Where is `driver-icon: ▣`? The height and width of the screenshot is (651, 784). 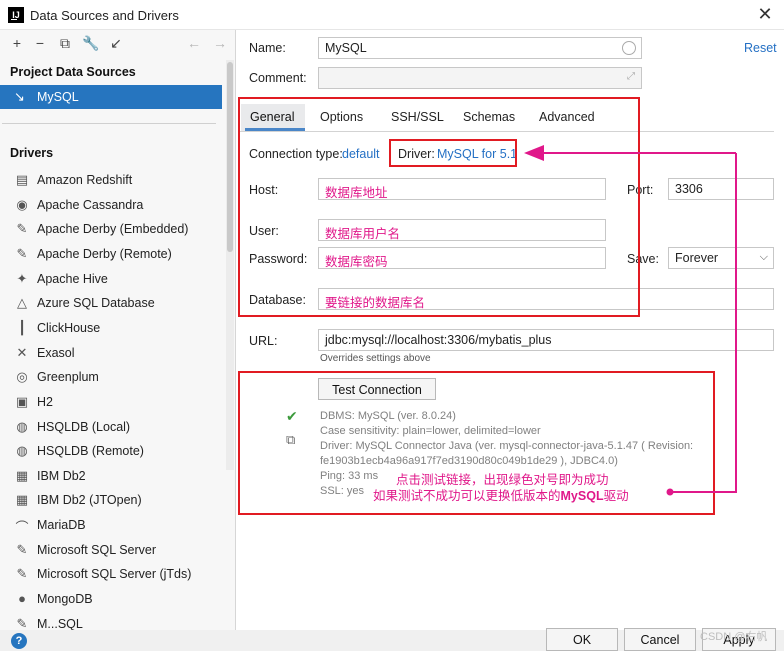 driver-icon: ▣ is located at coordinates (22, 401).